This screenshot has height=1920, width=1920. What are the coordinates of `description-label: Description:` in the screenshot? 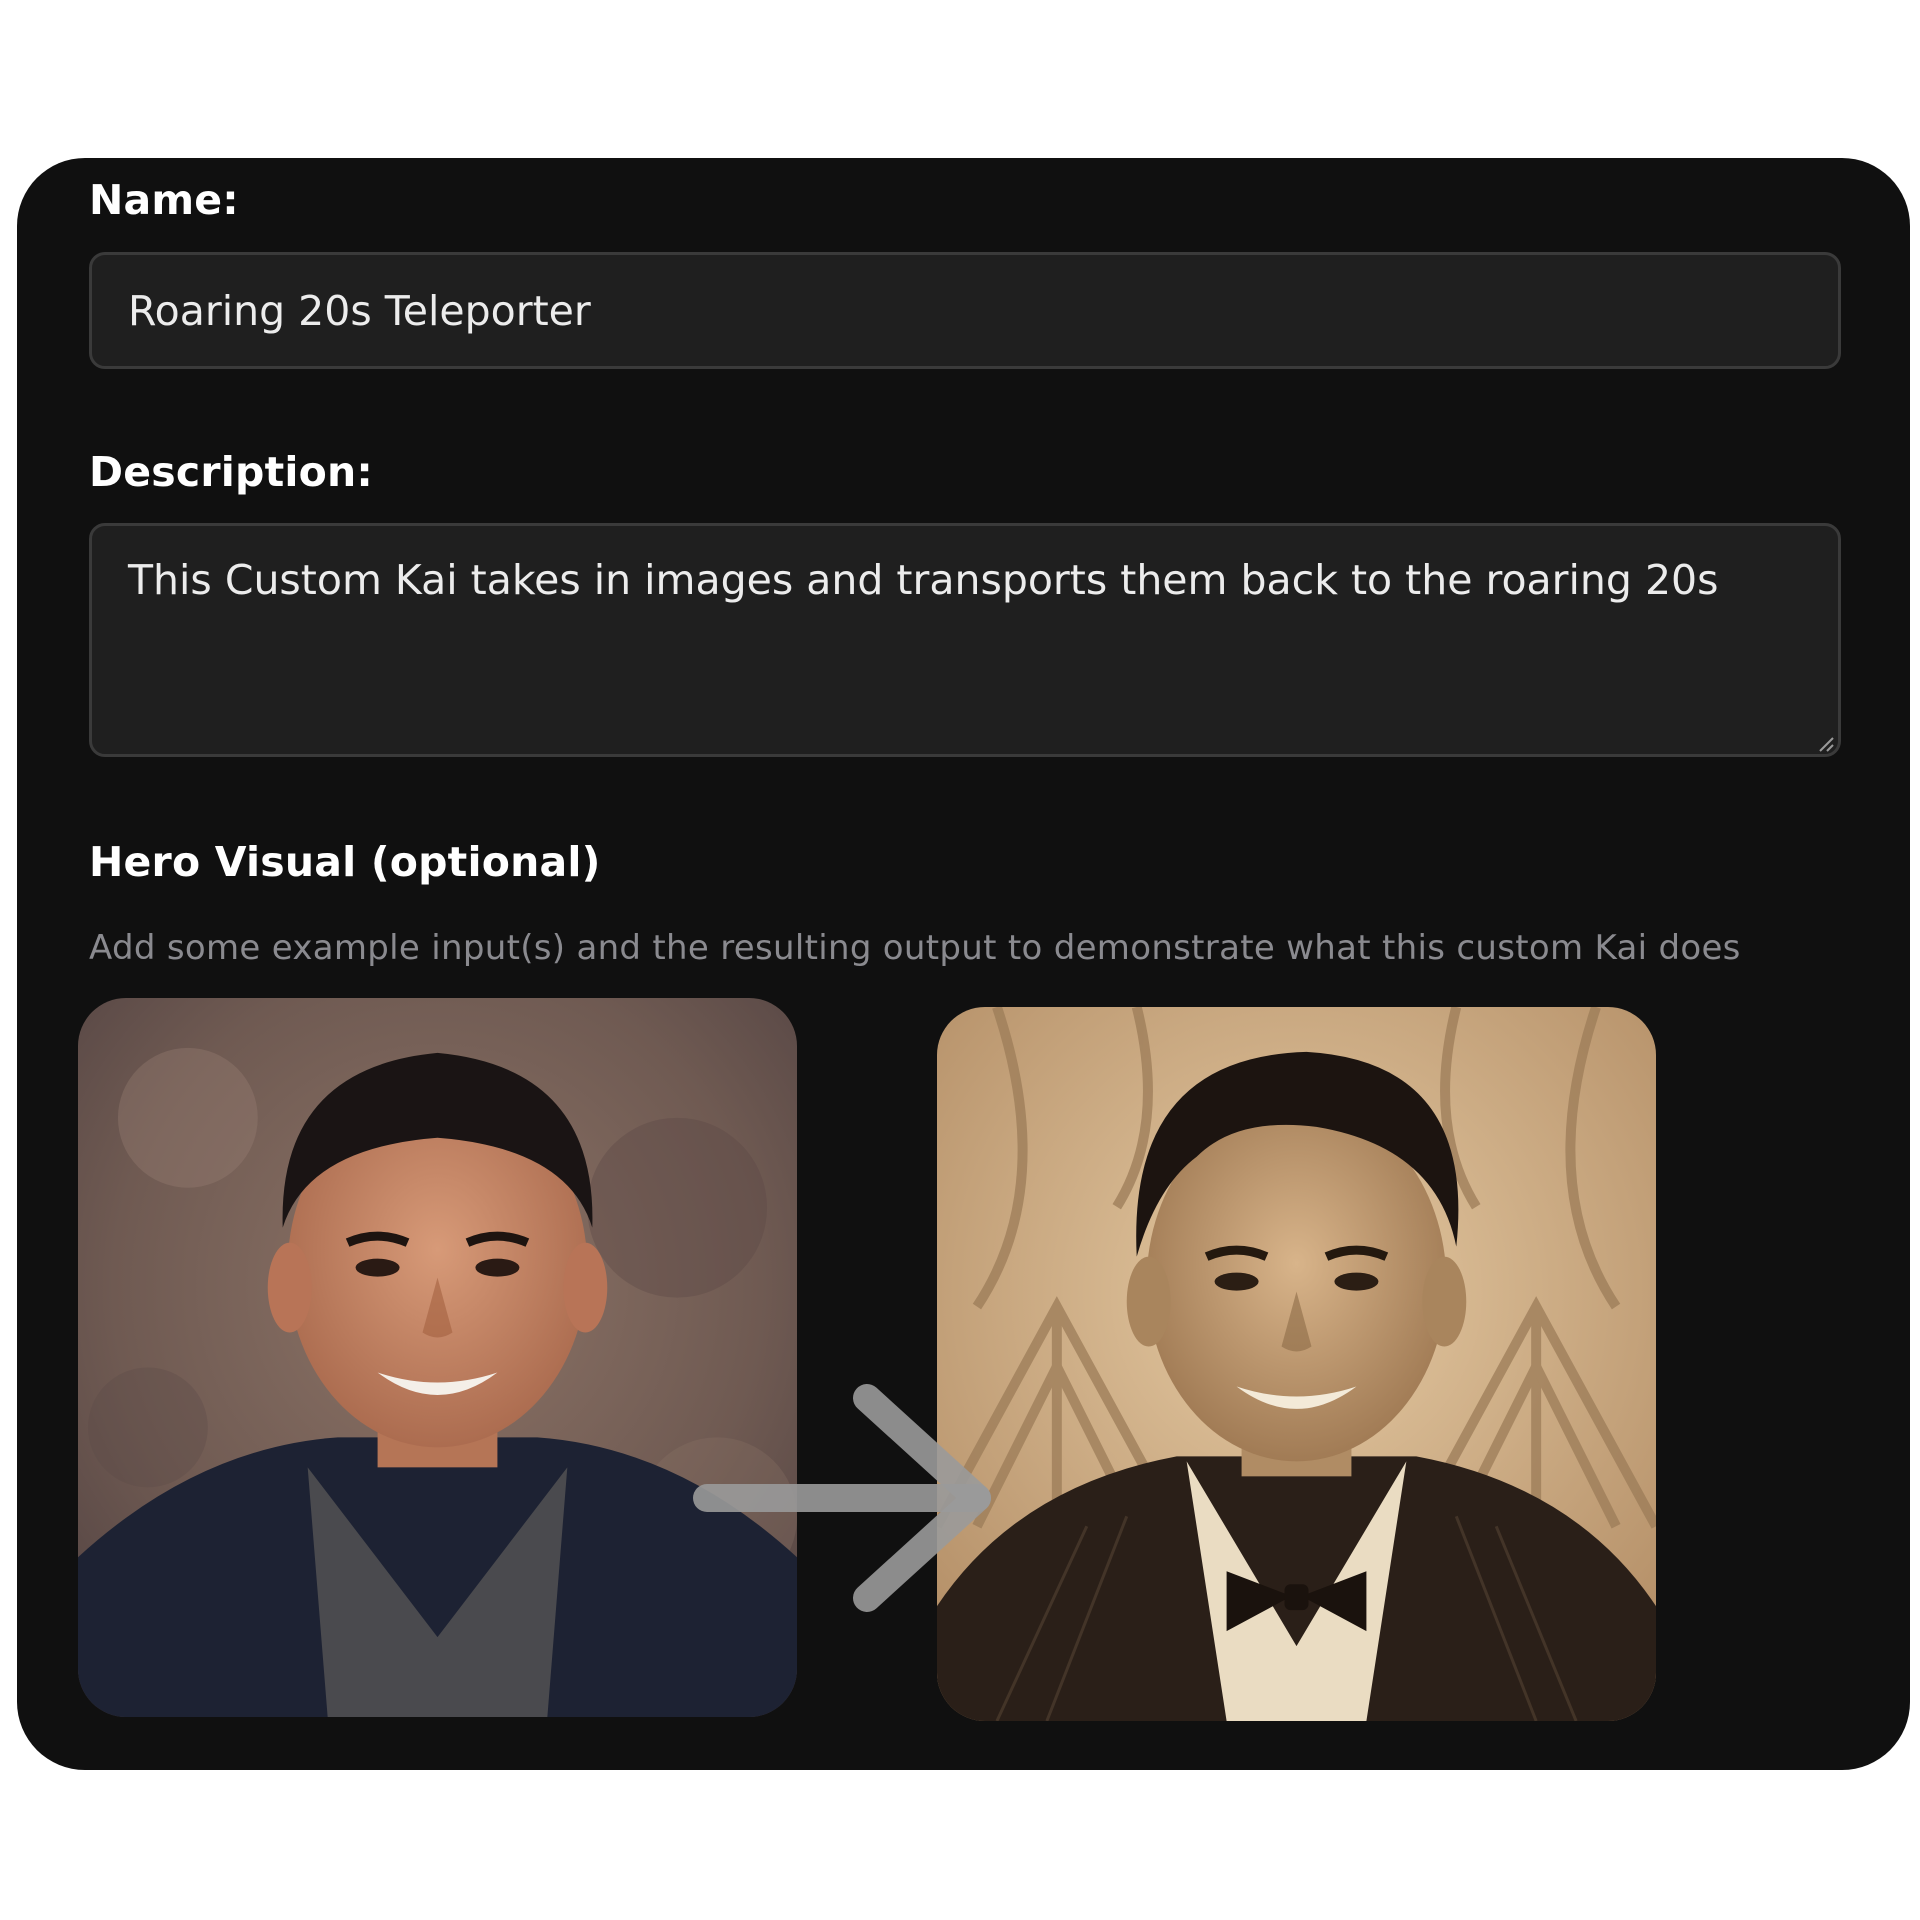 It's located at (231, 472).